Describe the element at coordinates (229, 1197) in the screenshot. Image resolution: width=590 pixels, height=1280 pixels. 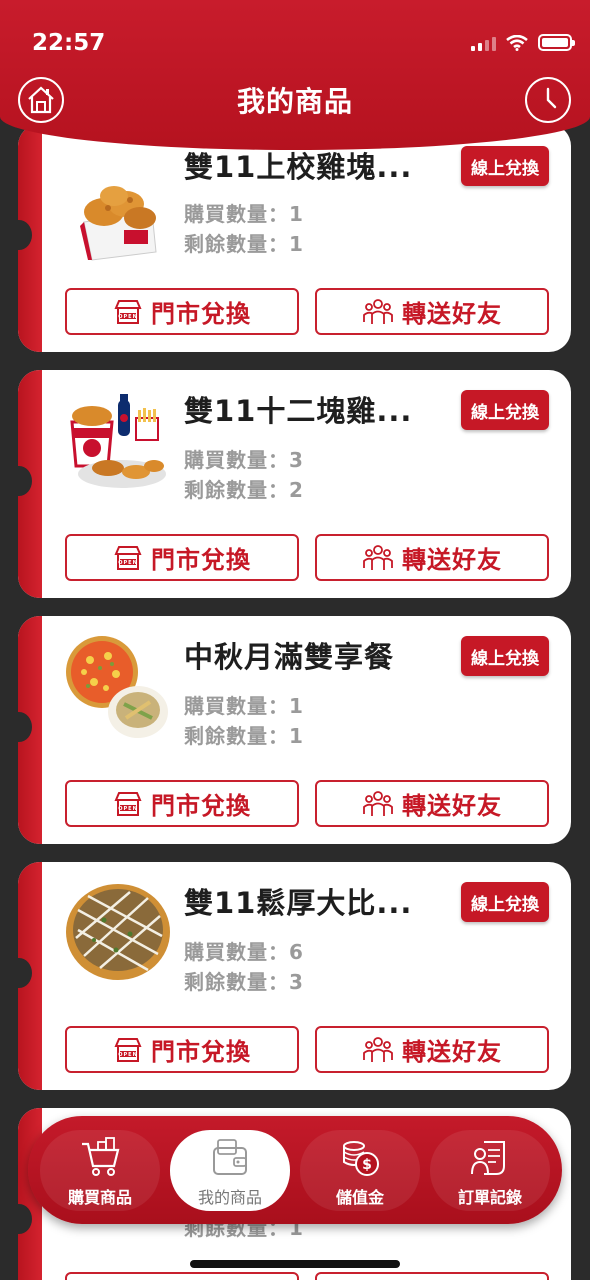
I see `tab-label: 我的商品` at that location.